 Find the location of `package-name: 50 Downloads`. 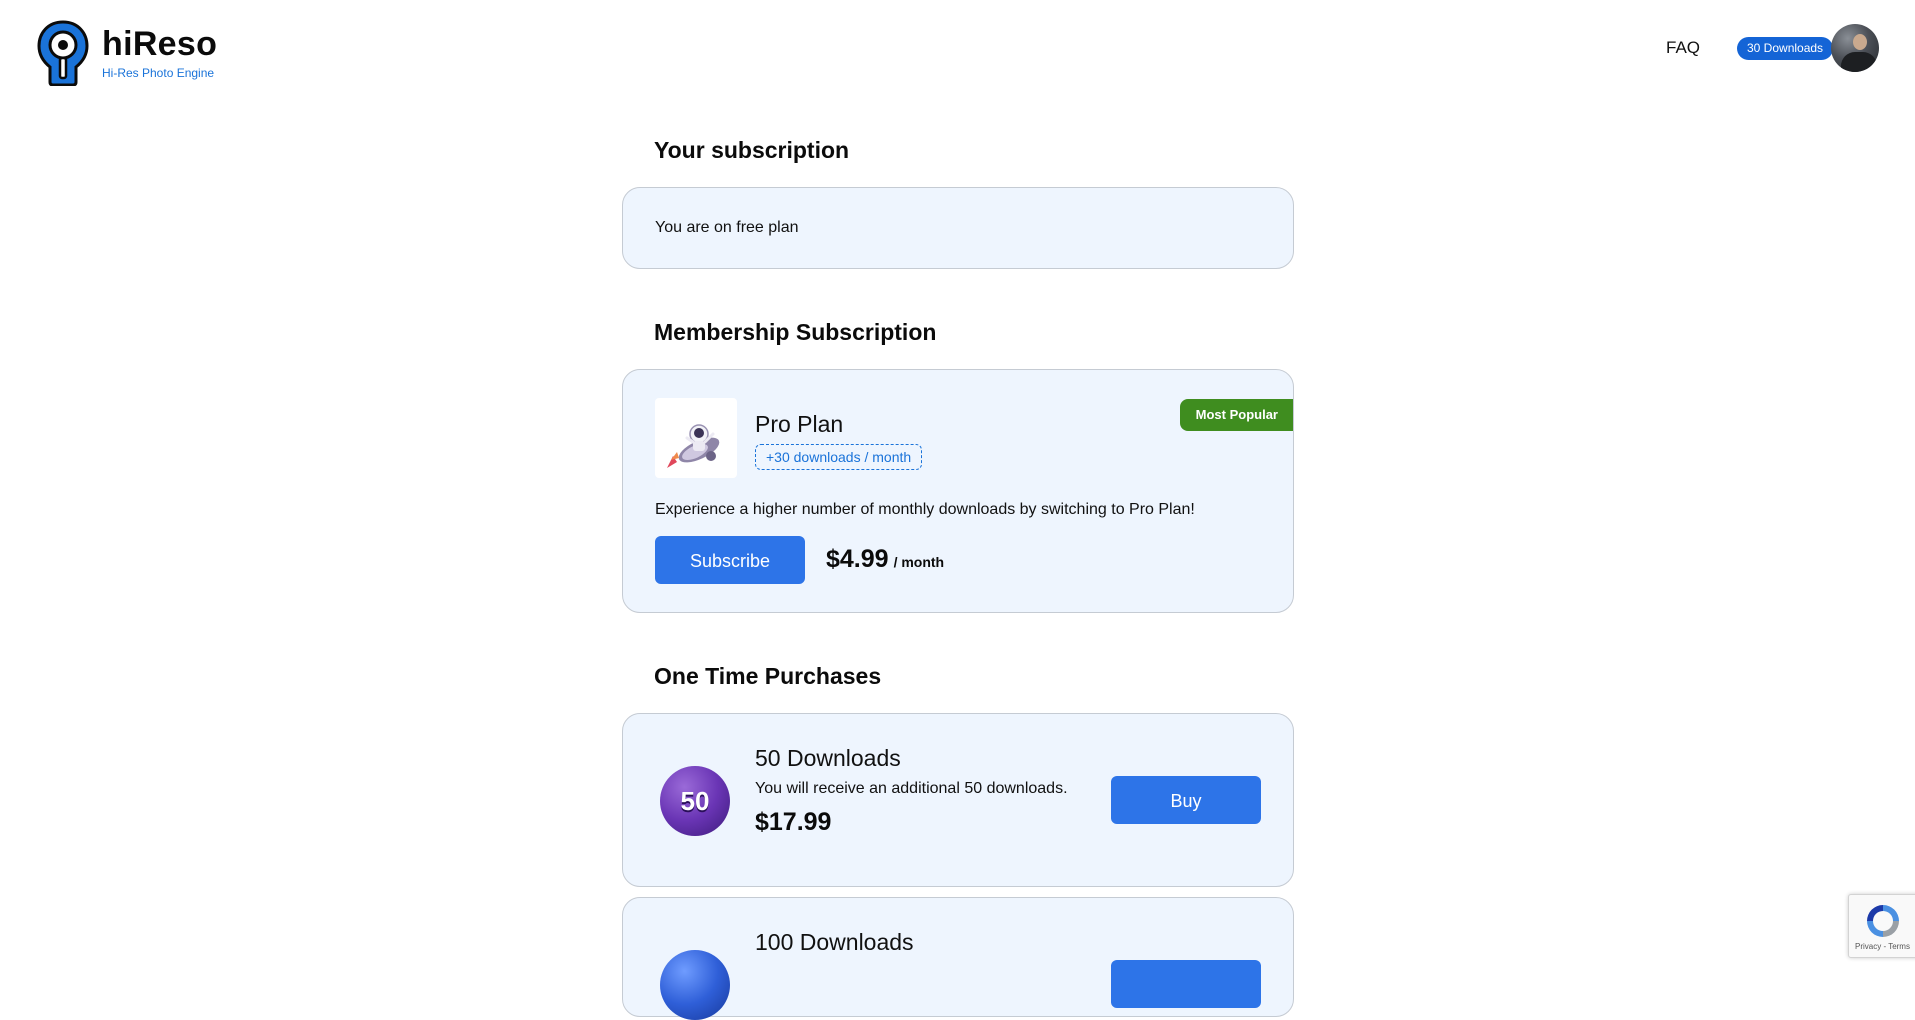

package-name: 50 Downloads is located at coordinates (828, 758).